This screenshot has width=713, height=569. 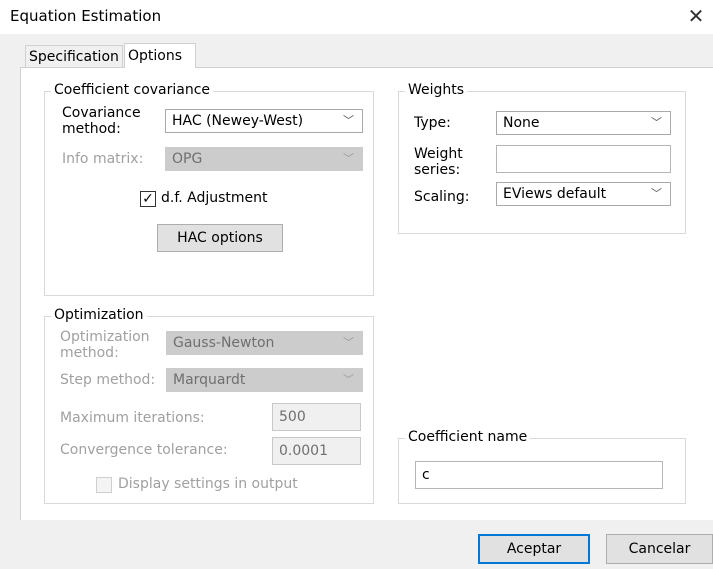 What do you see at coordinates (436, 90) in the screenshot?
I see `weights-legend: Weights` at bounding box center [436, 90].